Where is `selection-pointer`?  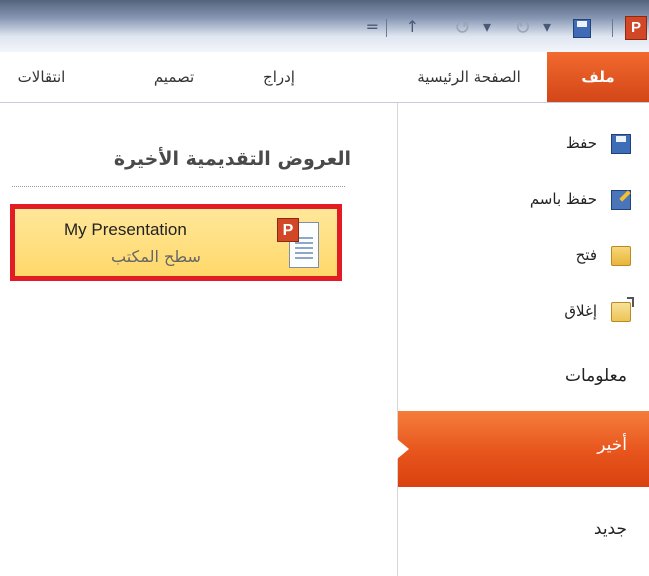 selection-pointer is located at coordinates (403, 449).